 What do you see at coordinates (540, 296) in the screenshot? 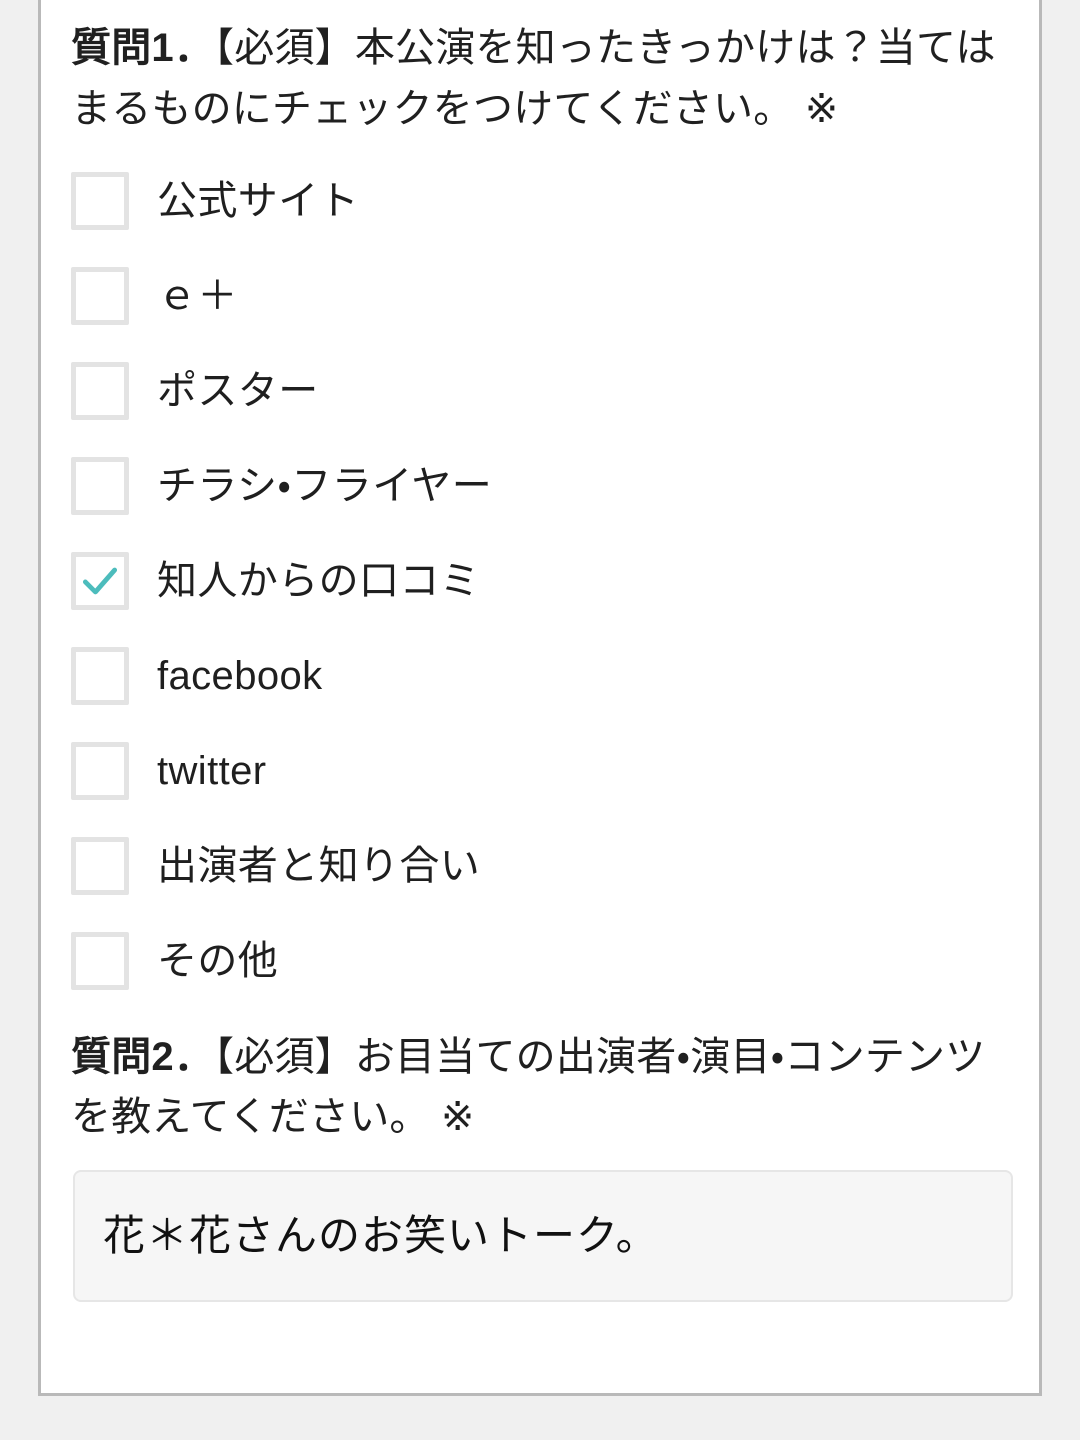
I see `option-row-eplus: ｅ＋` at bounding box center [540, 296].